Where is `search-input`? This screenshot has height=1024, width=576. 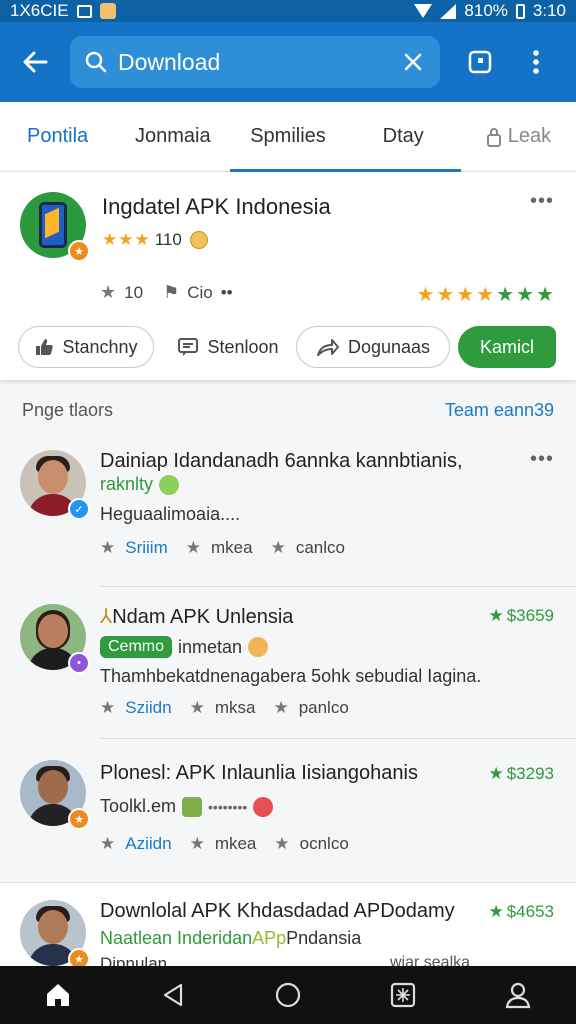 search-input is located at coordinates (254, 62).